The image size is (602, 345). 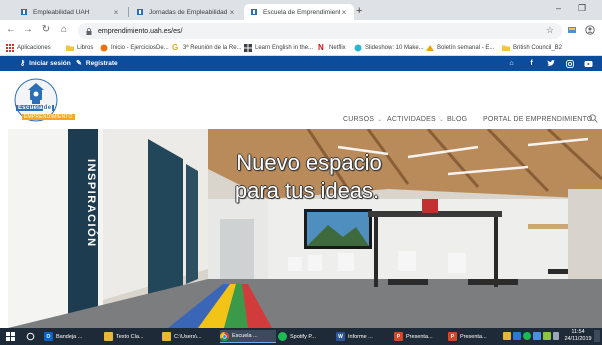 I want to click on tab-label: Escuela de Emprendimiento, so click(x=301, y=12).